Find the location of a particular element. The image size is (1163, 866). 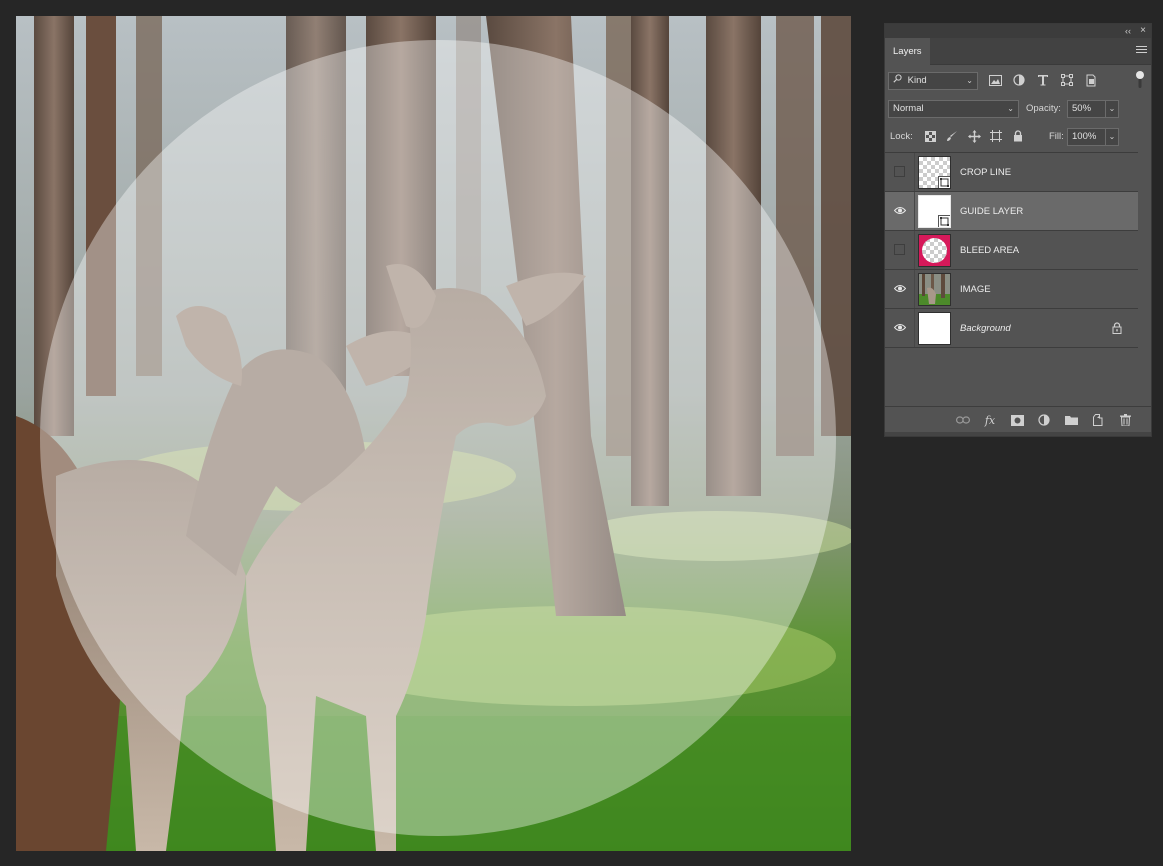

blend-row: Normal ⌄ Opacity: 50% ⌄ is located at coordinates (1018, 108).